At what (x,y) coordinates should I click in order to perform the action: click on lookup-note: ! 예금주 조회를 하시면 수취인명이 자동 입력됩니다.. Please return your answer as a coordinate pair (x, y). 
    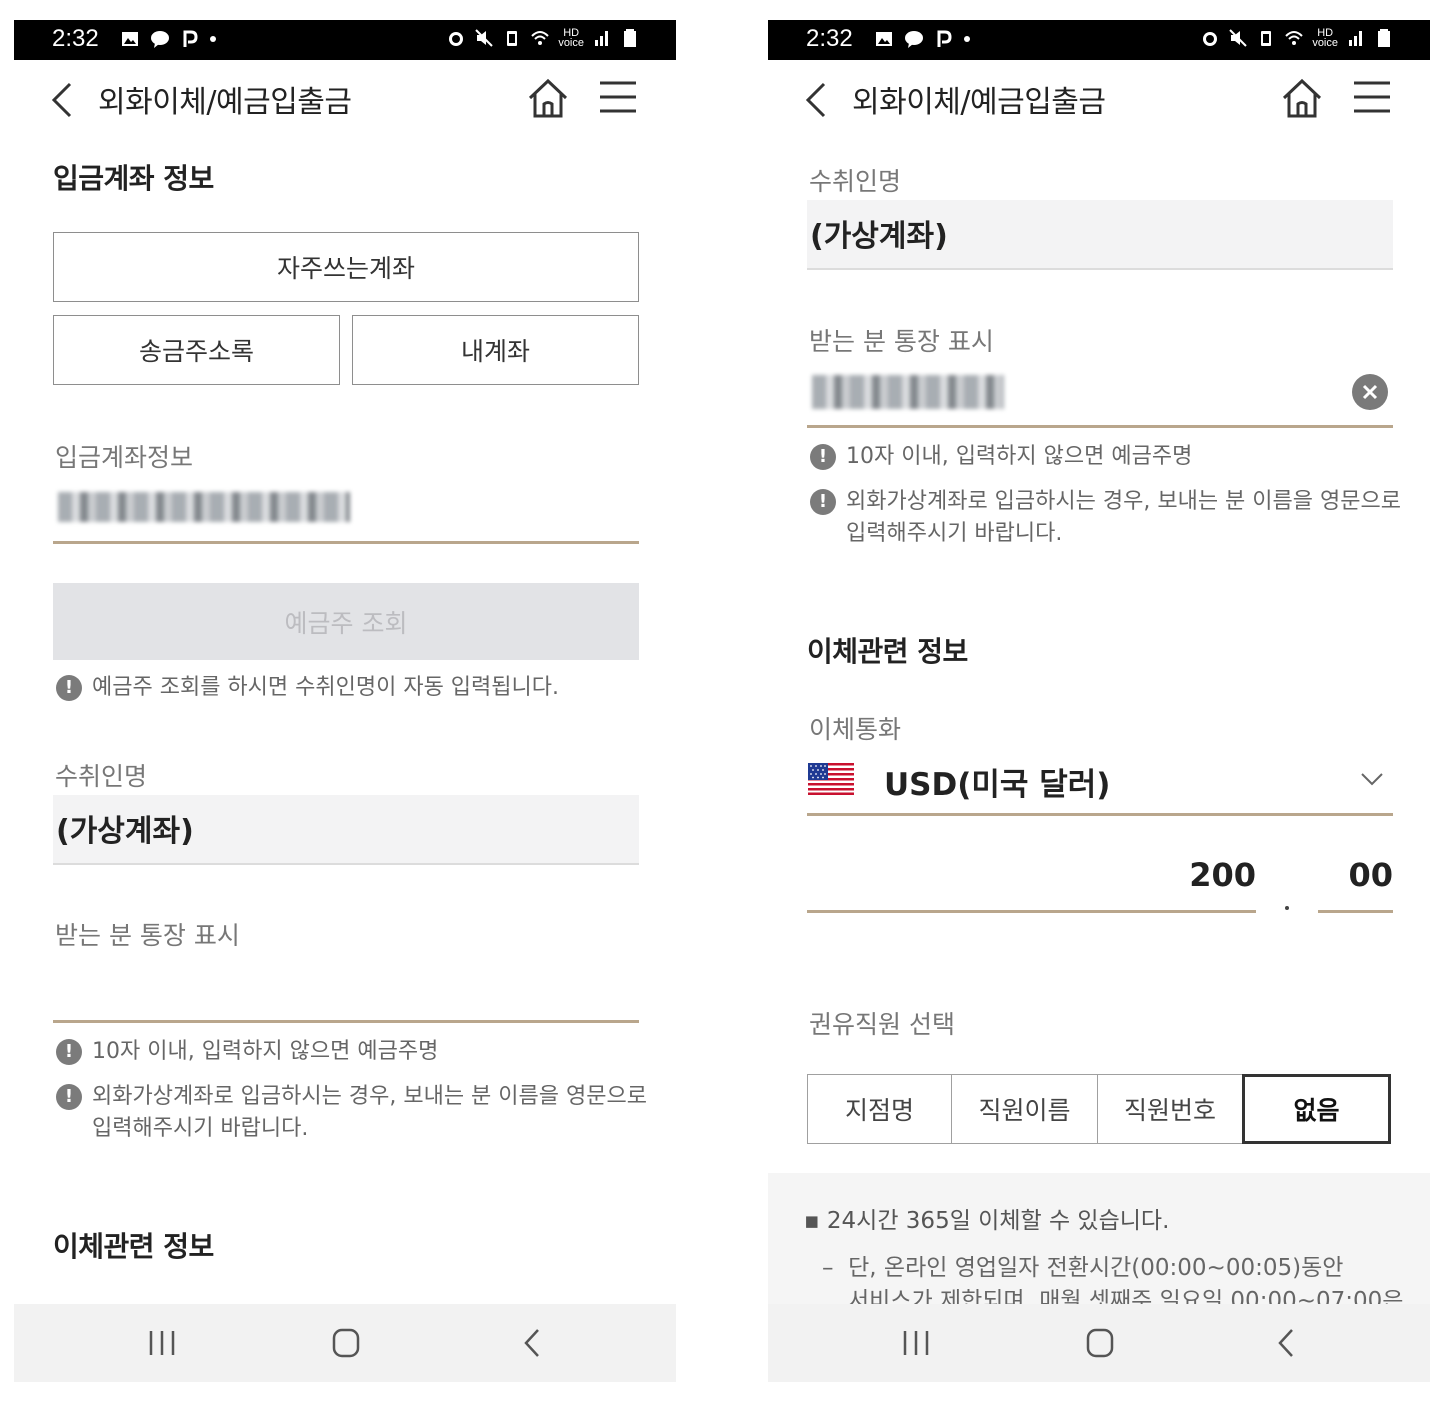
    Looking at the image, I should click on (307, 688).